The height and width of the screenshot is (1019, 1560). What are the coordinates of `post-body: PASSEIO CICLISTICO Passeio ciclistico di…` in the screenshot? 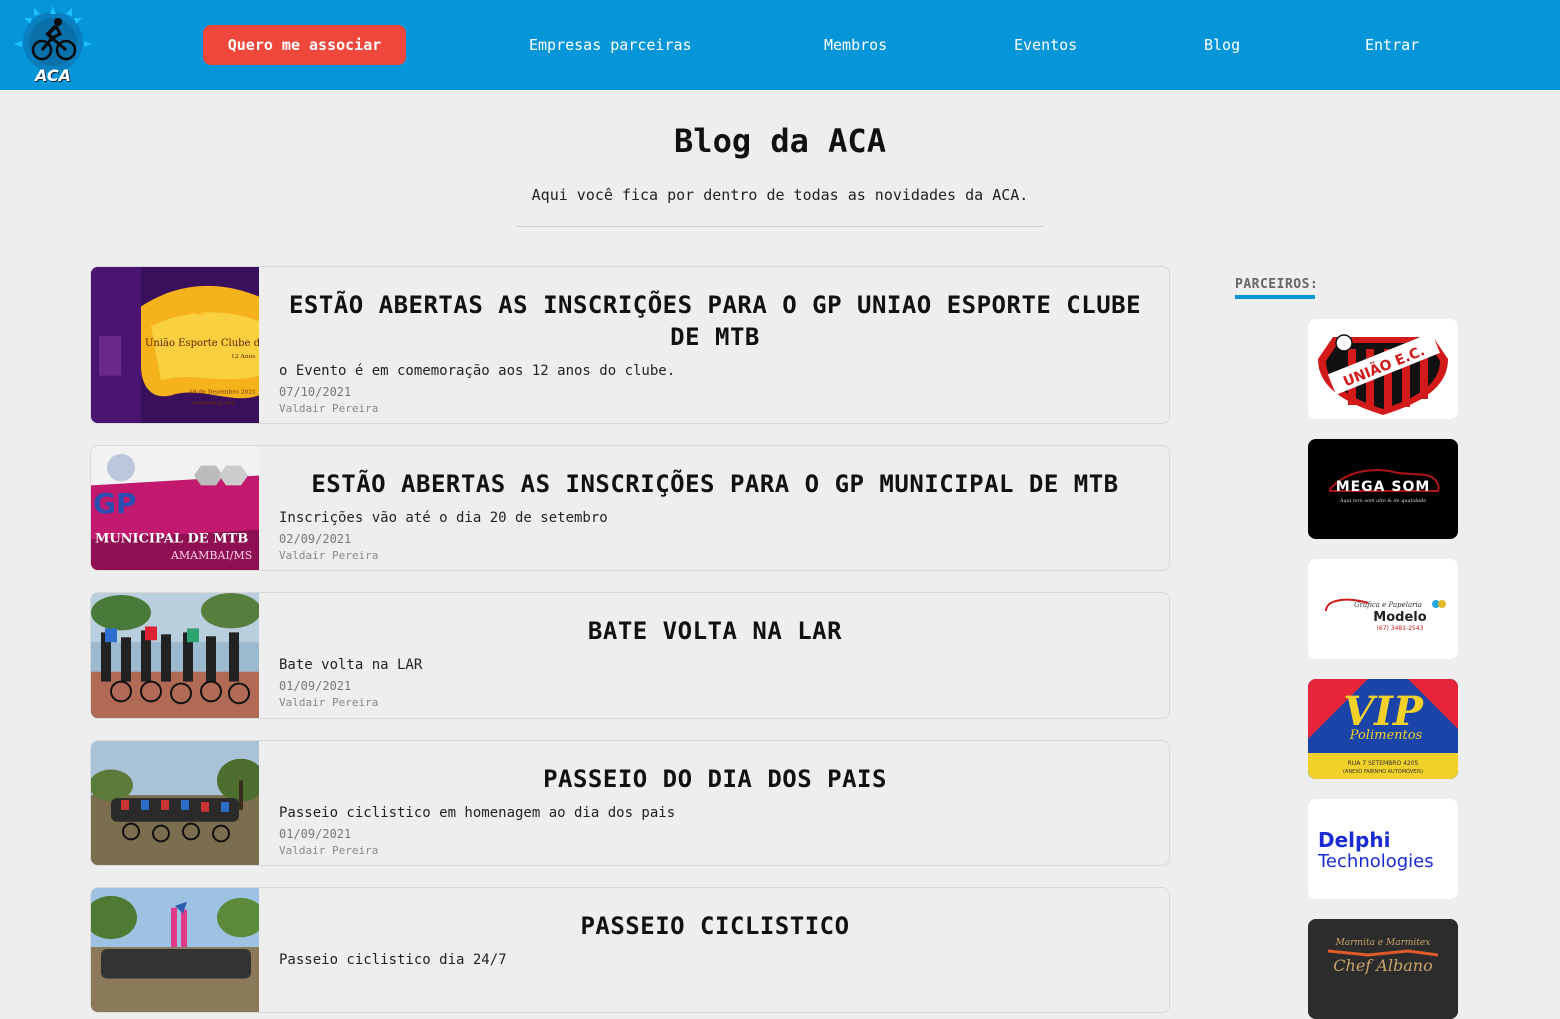 It's located at (715, 939).